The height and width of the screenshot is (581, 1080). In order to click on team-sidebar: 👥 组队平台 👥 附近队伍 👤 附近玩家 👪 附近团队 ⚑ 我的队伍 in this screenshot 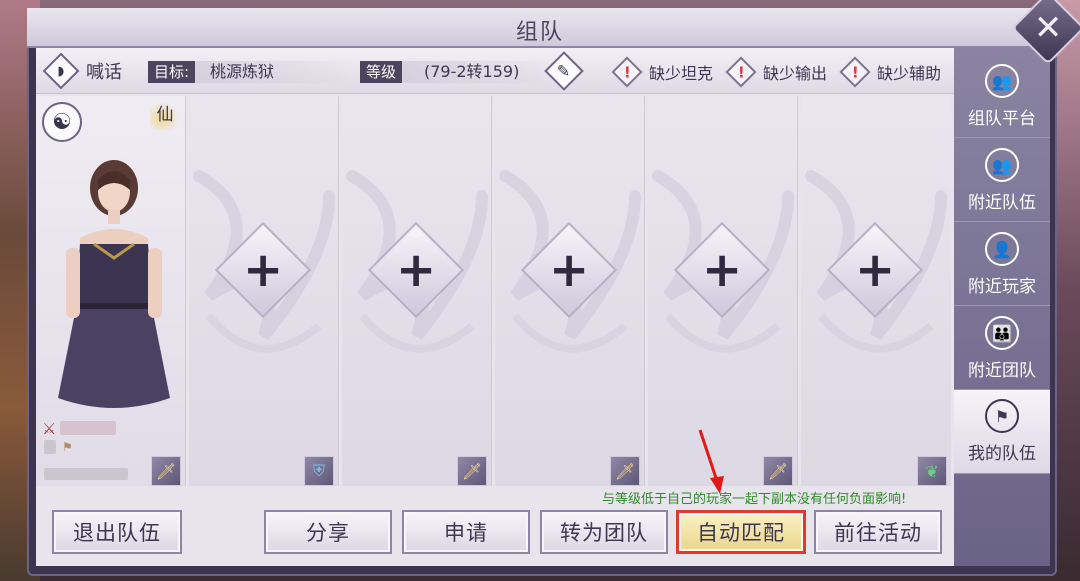, I will do `click(1002, 307)`.